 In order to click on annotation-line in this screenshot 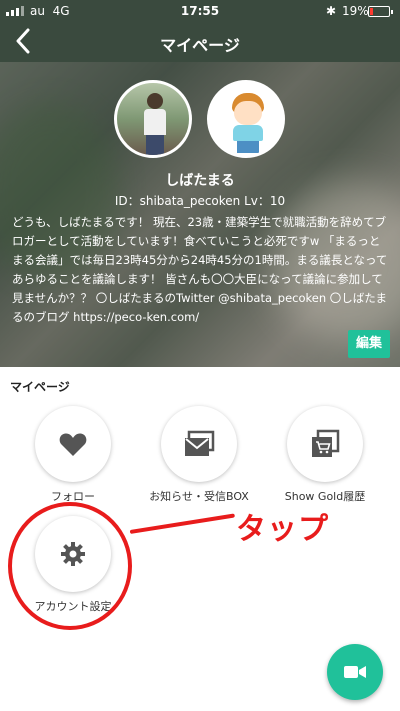, I will do `click(182, 523)`.